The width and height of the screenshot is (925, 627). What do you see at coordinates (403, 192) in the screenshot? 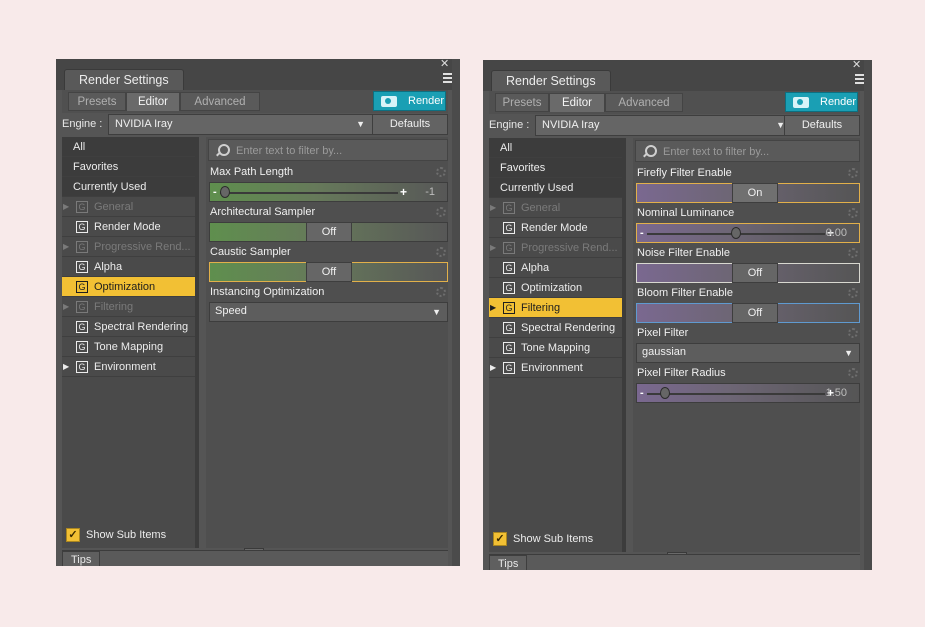
I see `plus-icon: +` at bounding box center [403, 192].